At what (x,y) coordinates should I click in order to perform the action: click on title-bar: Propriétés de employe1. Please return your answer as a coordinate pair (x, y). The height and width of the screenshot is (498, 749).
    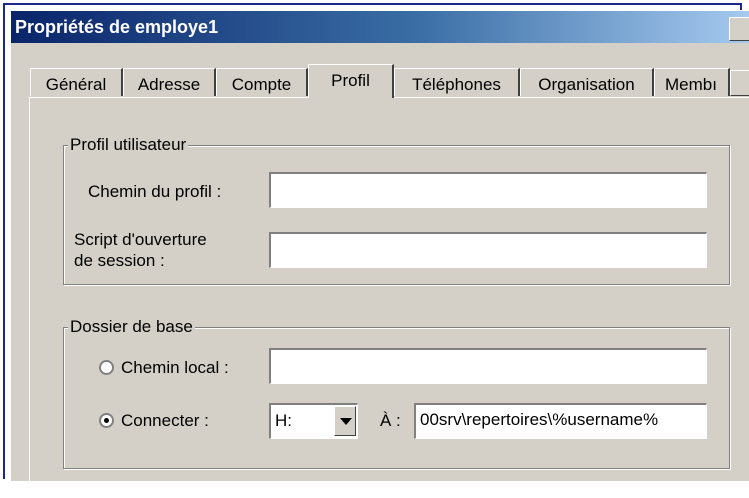
    Looking at the image, I should click on (380, 27).